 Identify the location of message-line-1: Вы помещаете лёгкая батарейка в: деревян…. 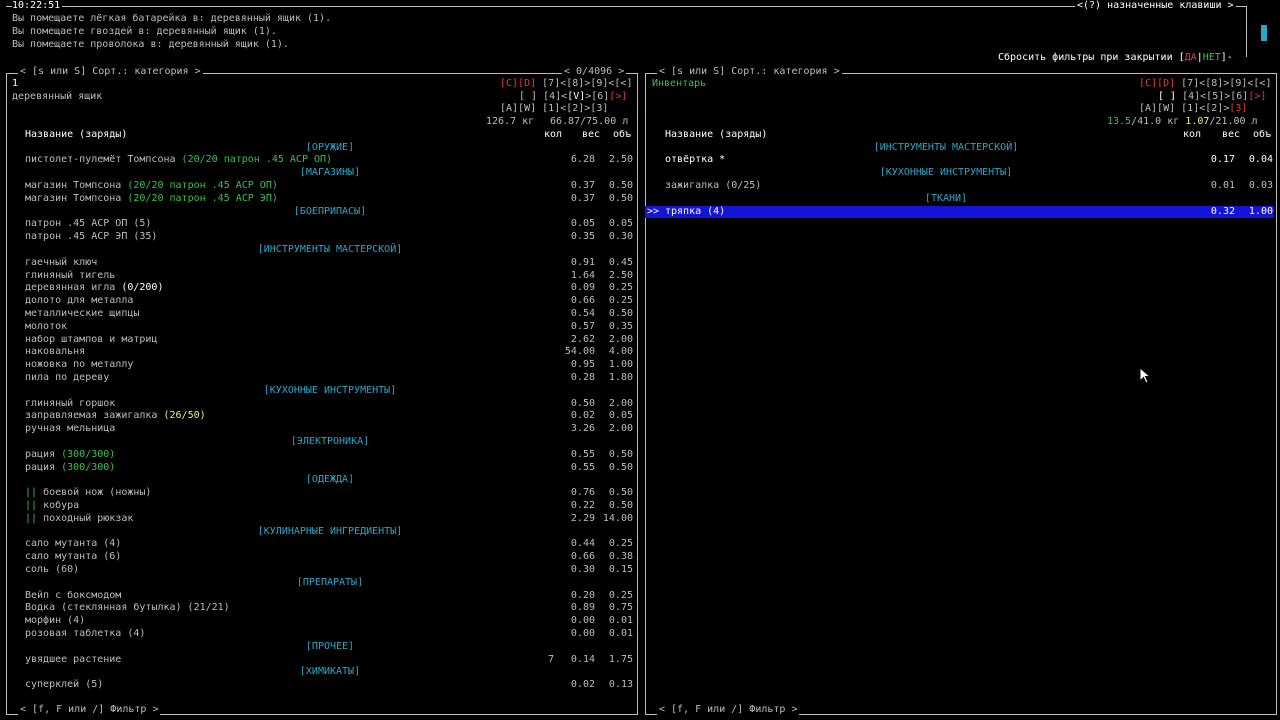
(172, 18).